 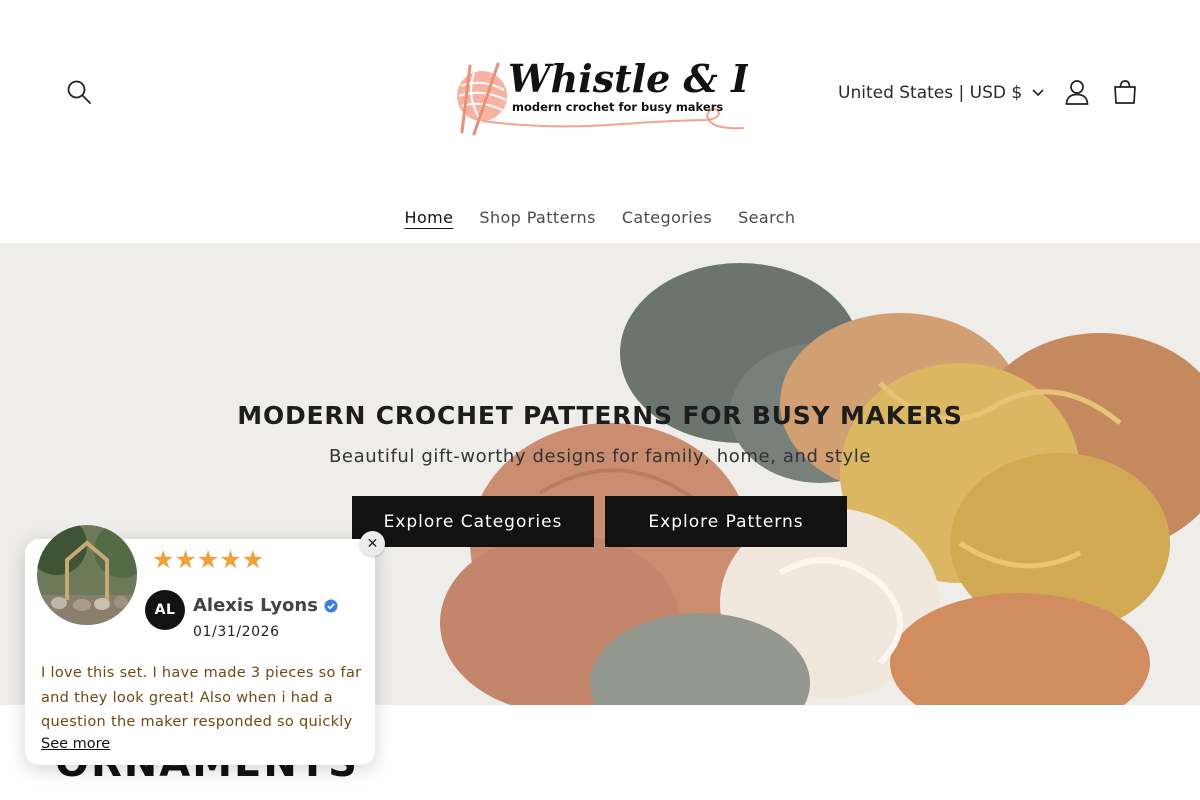 I want to click on search-button, so click(x=79, y=92).